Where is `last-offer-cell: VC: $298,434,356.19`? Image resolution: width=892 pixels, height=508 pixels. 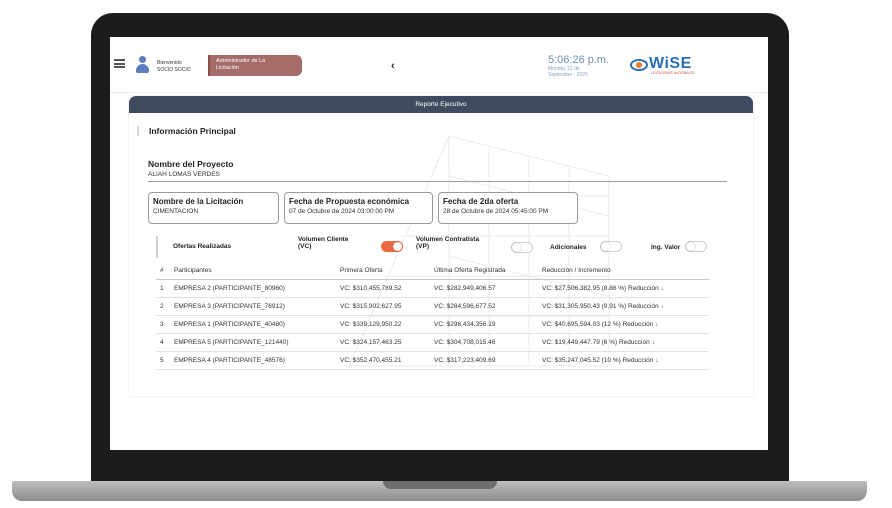
last-offer-cell: VC: $298,434,356.19 is located at coordinates (484, 324).